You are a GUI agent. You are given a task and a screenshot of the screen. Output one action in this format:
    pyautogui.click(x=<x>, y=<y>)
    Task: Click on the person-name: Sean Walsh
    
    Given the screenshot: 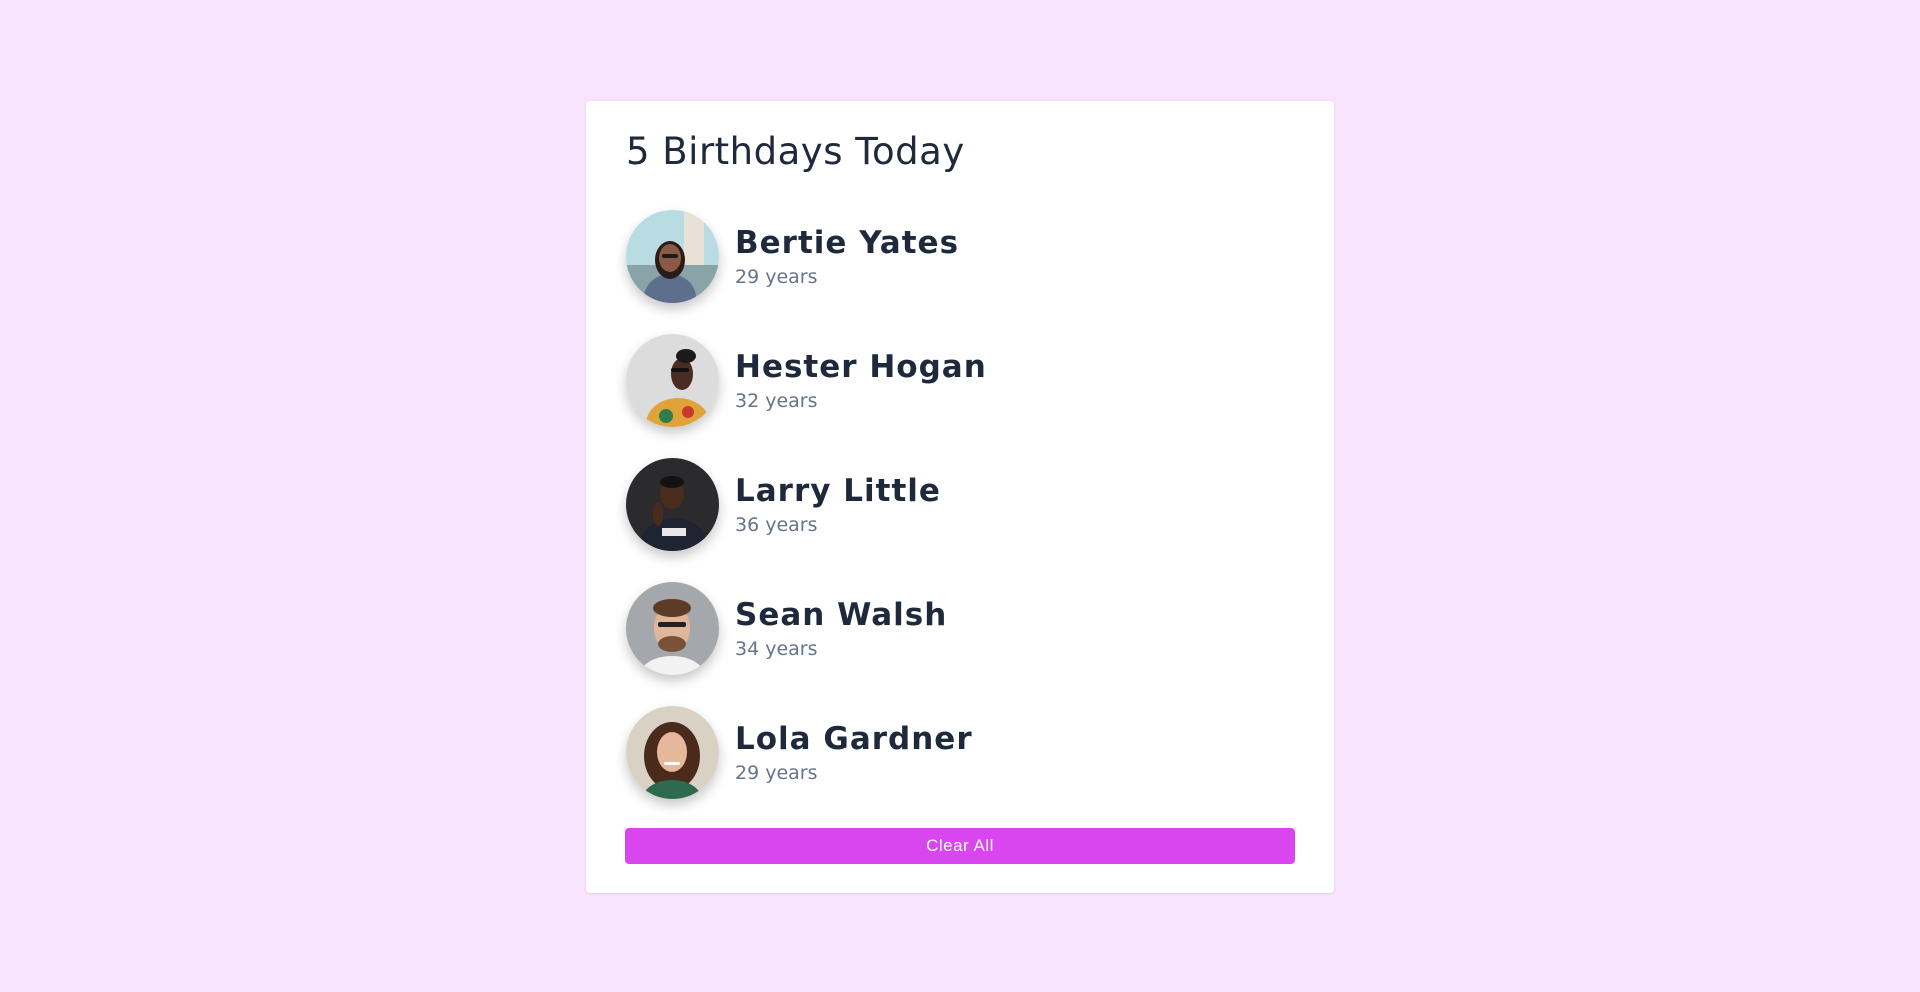 What is the action you would take?
    pyautogui.click(x=841, y=614)
    